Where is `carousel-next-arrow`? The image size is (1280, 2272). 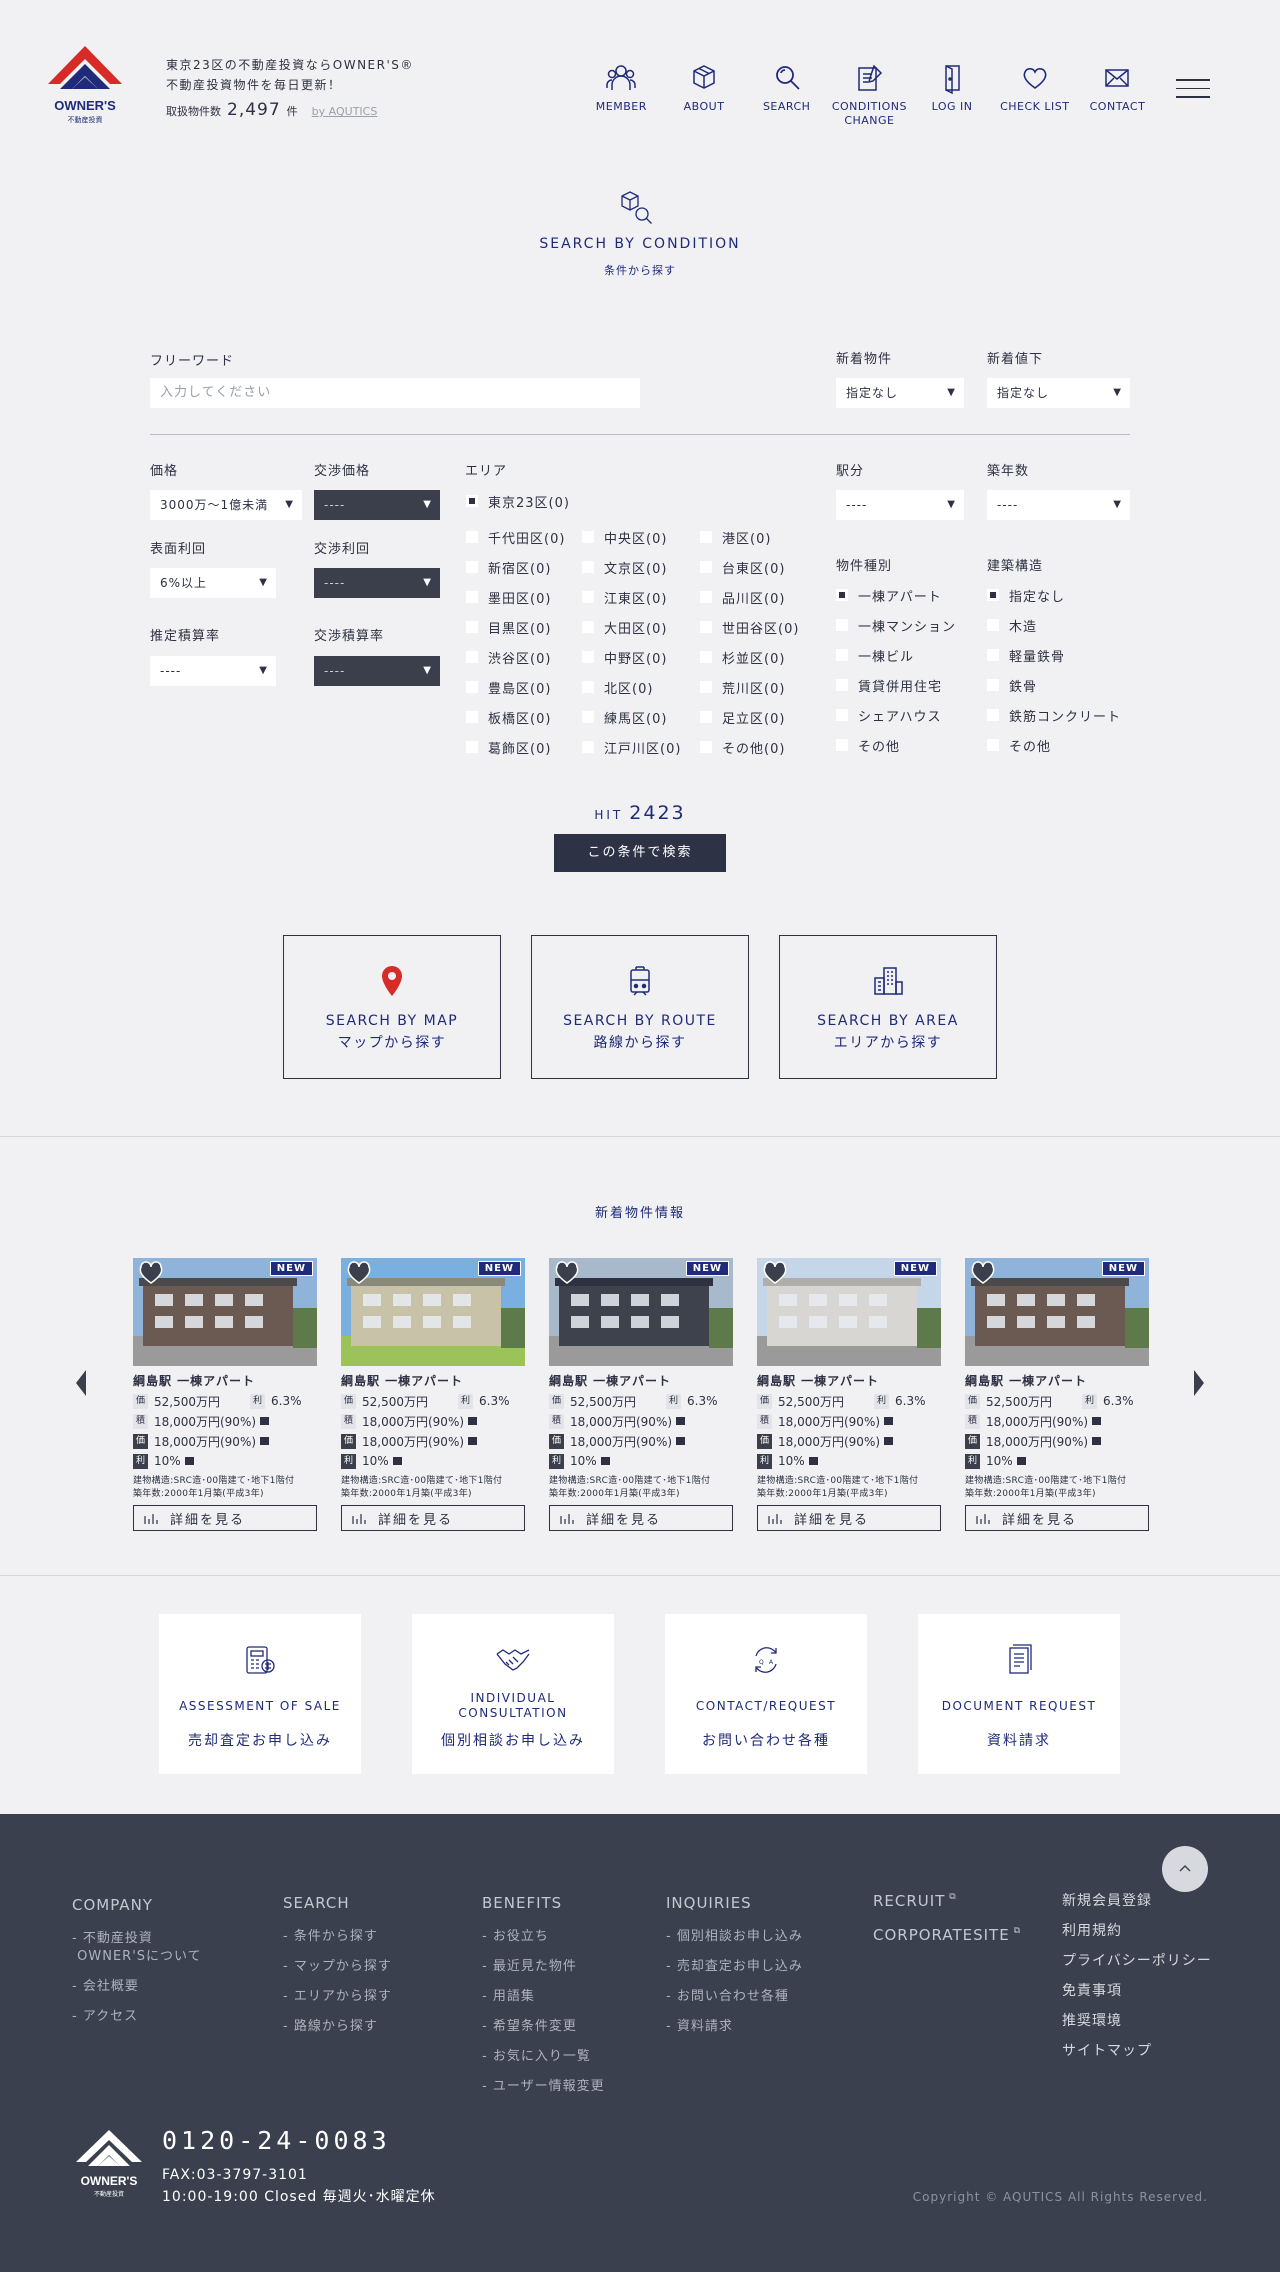
carousel-next-arrow is located at coordinates (1199, 1383).